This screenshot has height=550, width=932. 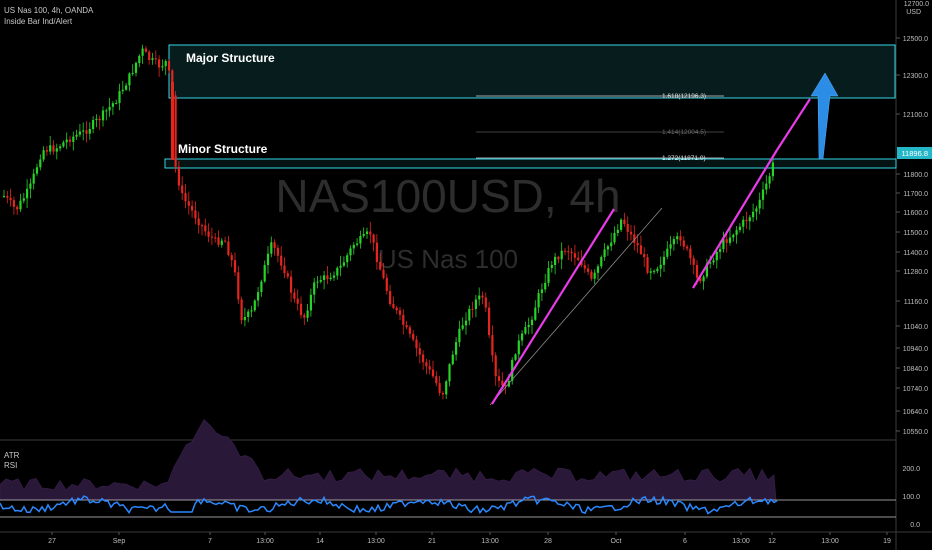 I want to click on price-tick-label: 12500.0, so click(x=915, y=39).